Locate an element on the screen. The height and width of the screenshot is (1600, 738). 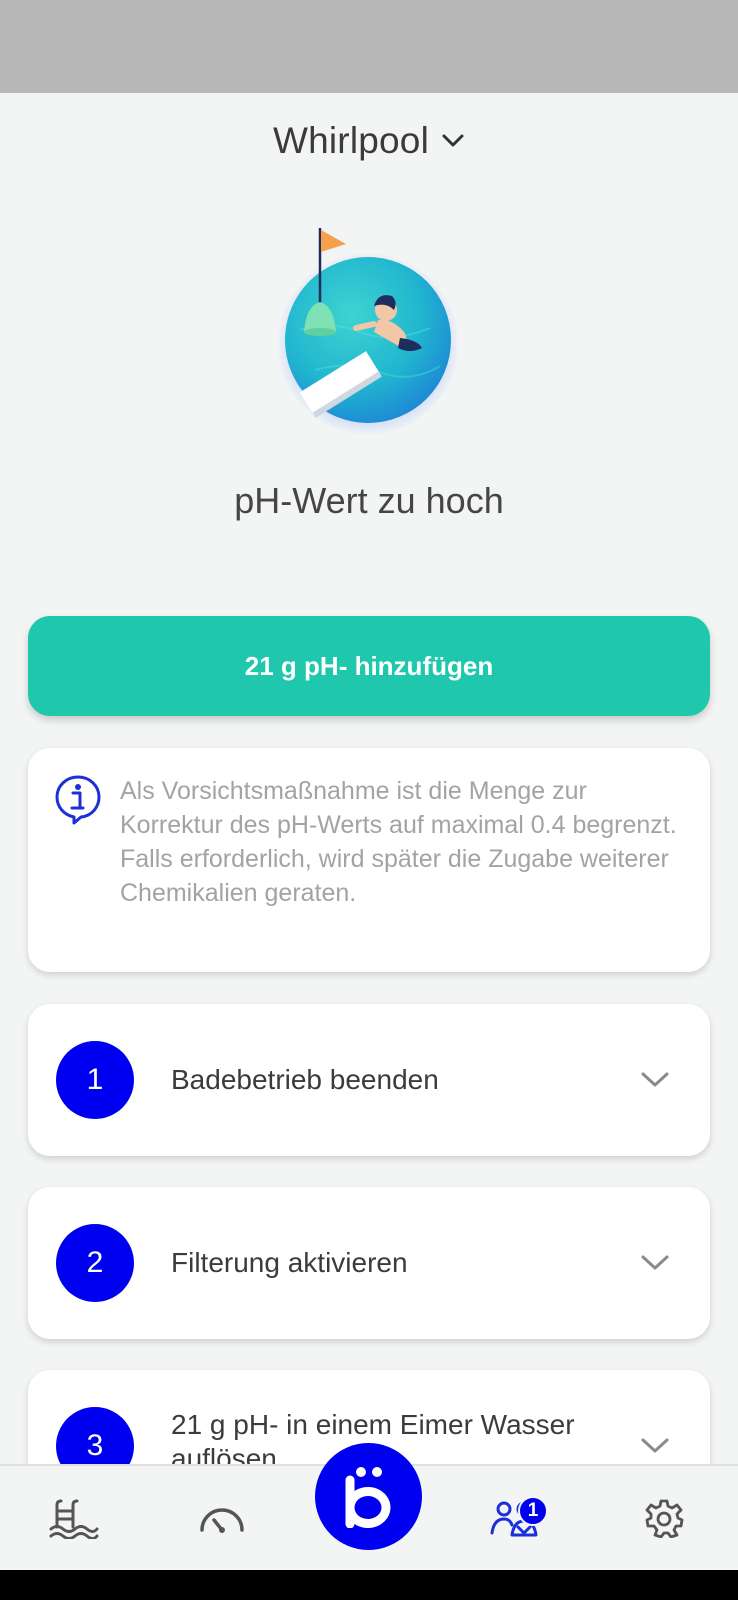
nav-pool is located at coordinates (74, 1518).